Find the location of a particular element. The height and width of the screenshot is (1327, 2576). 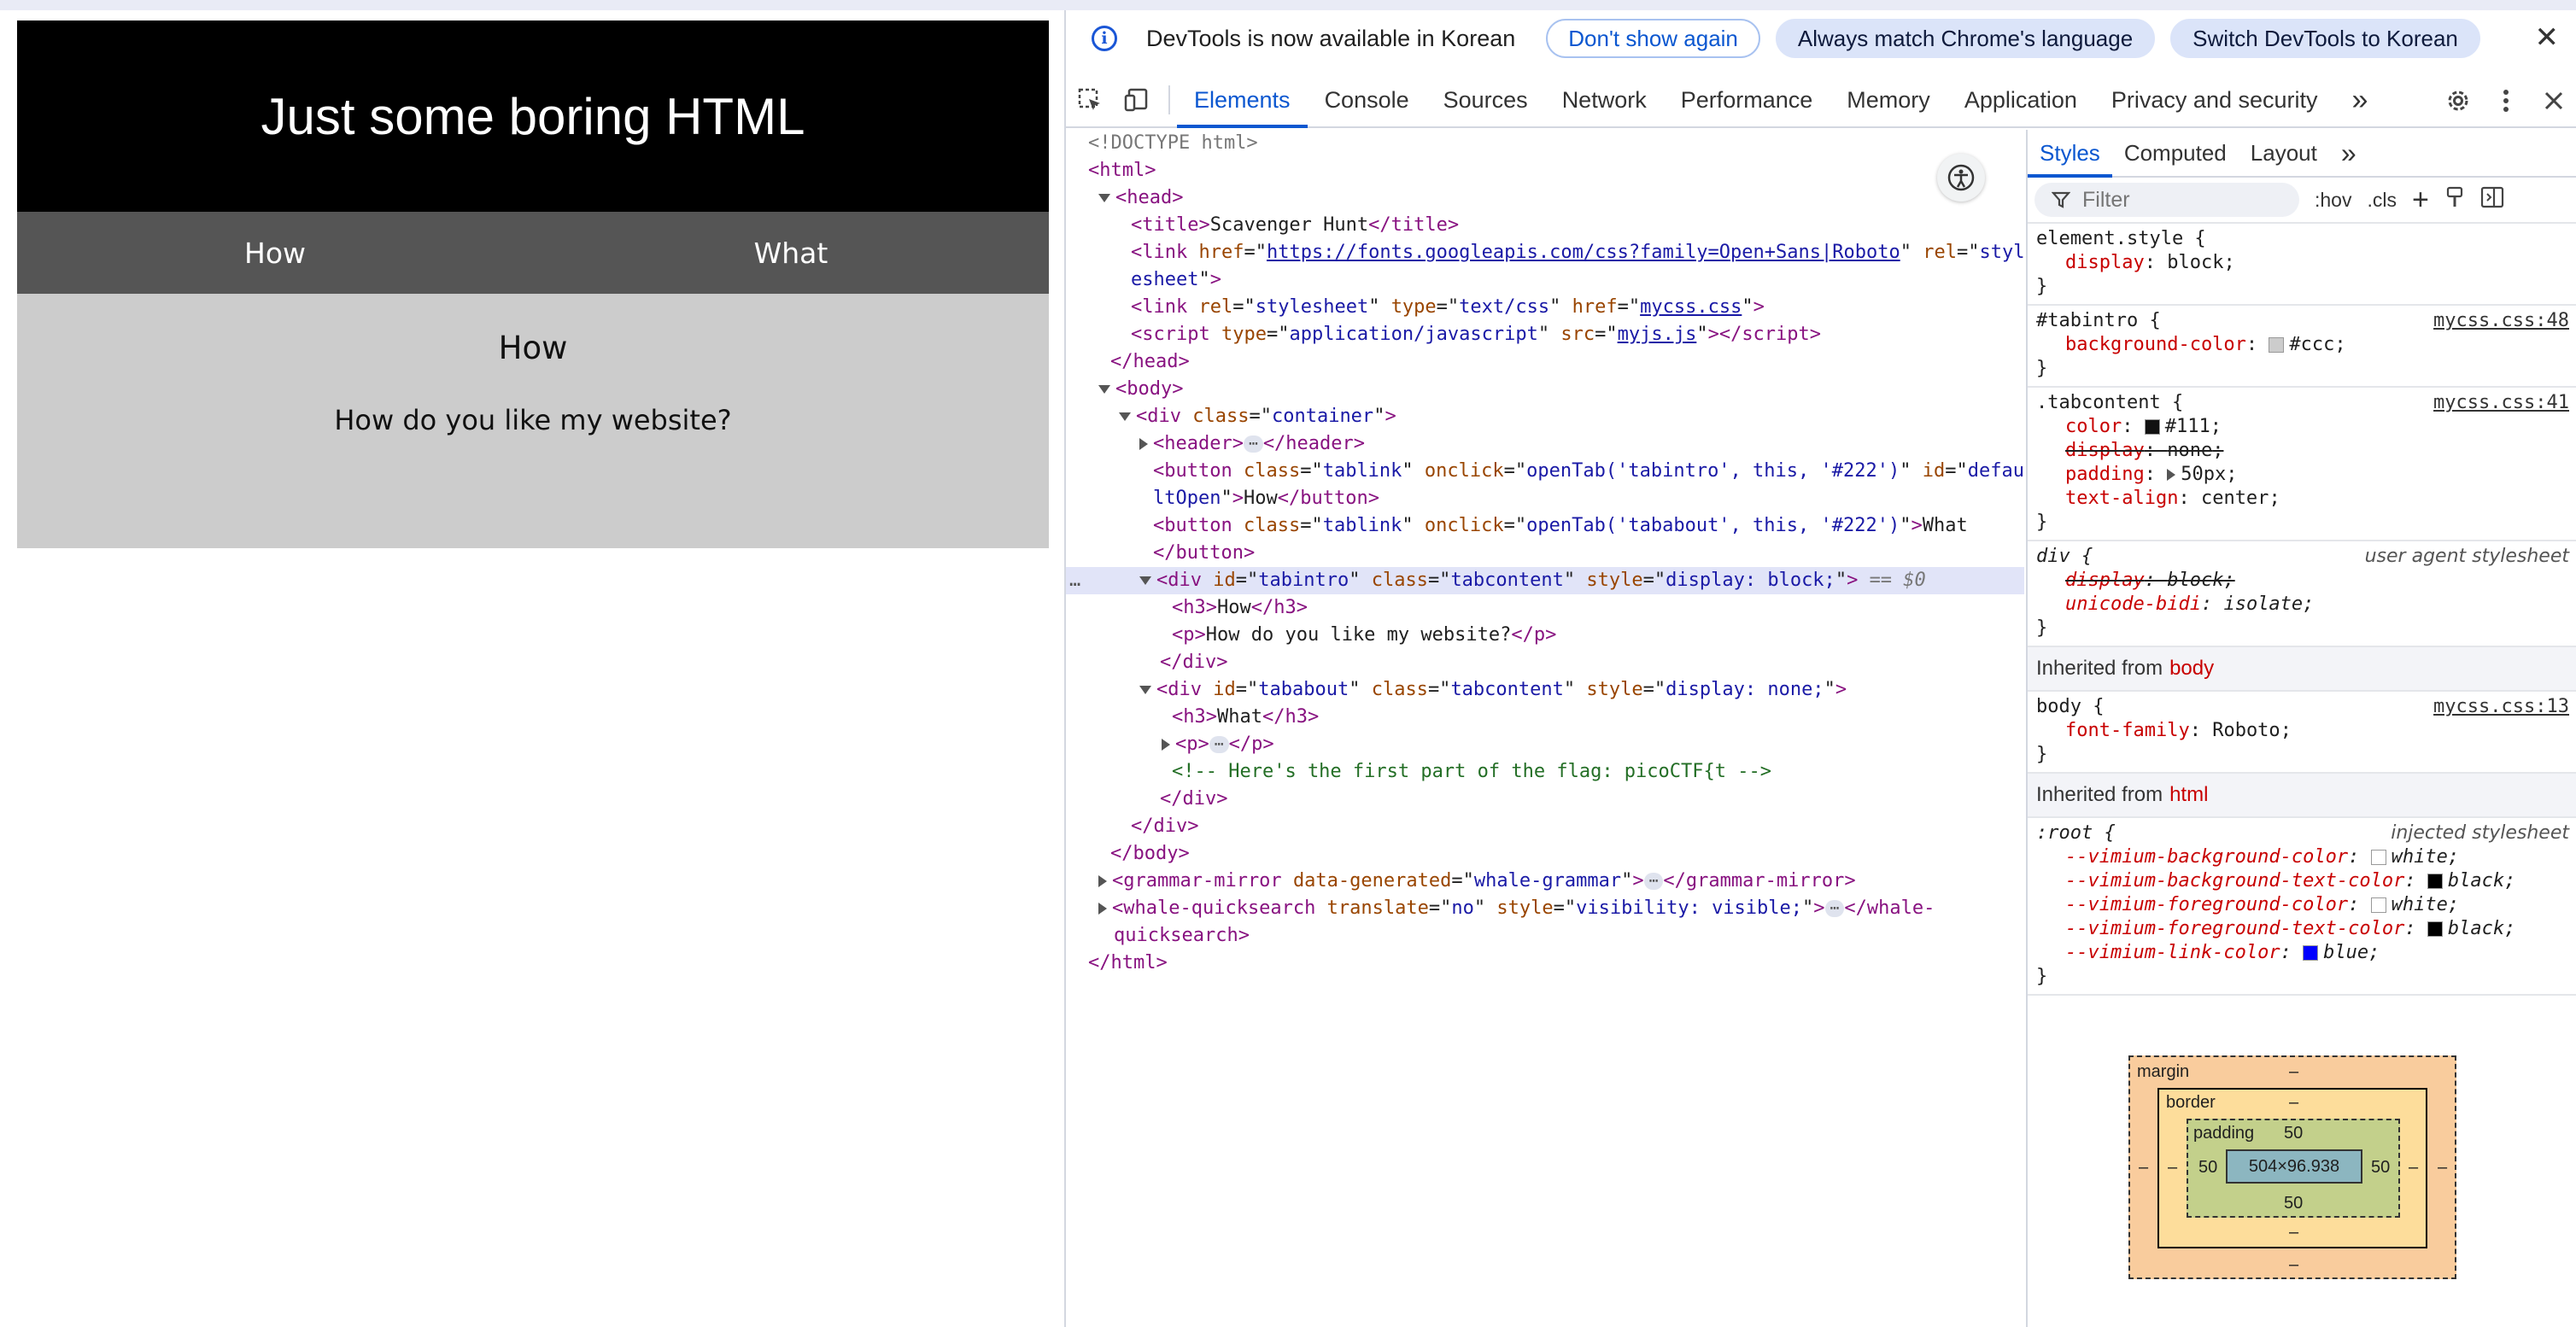

dom-head-close: </head> is located at coordinates (1545, 362).